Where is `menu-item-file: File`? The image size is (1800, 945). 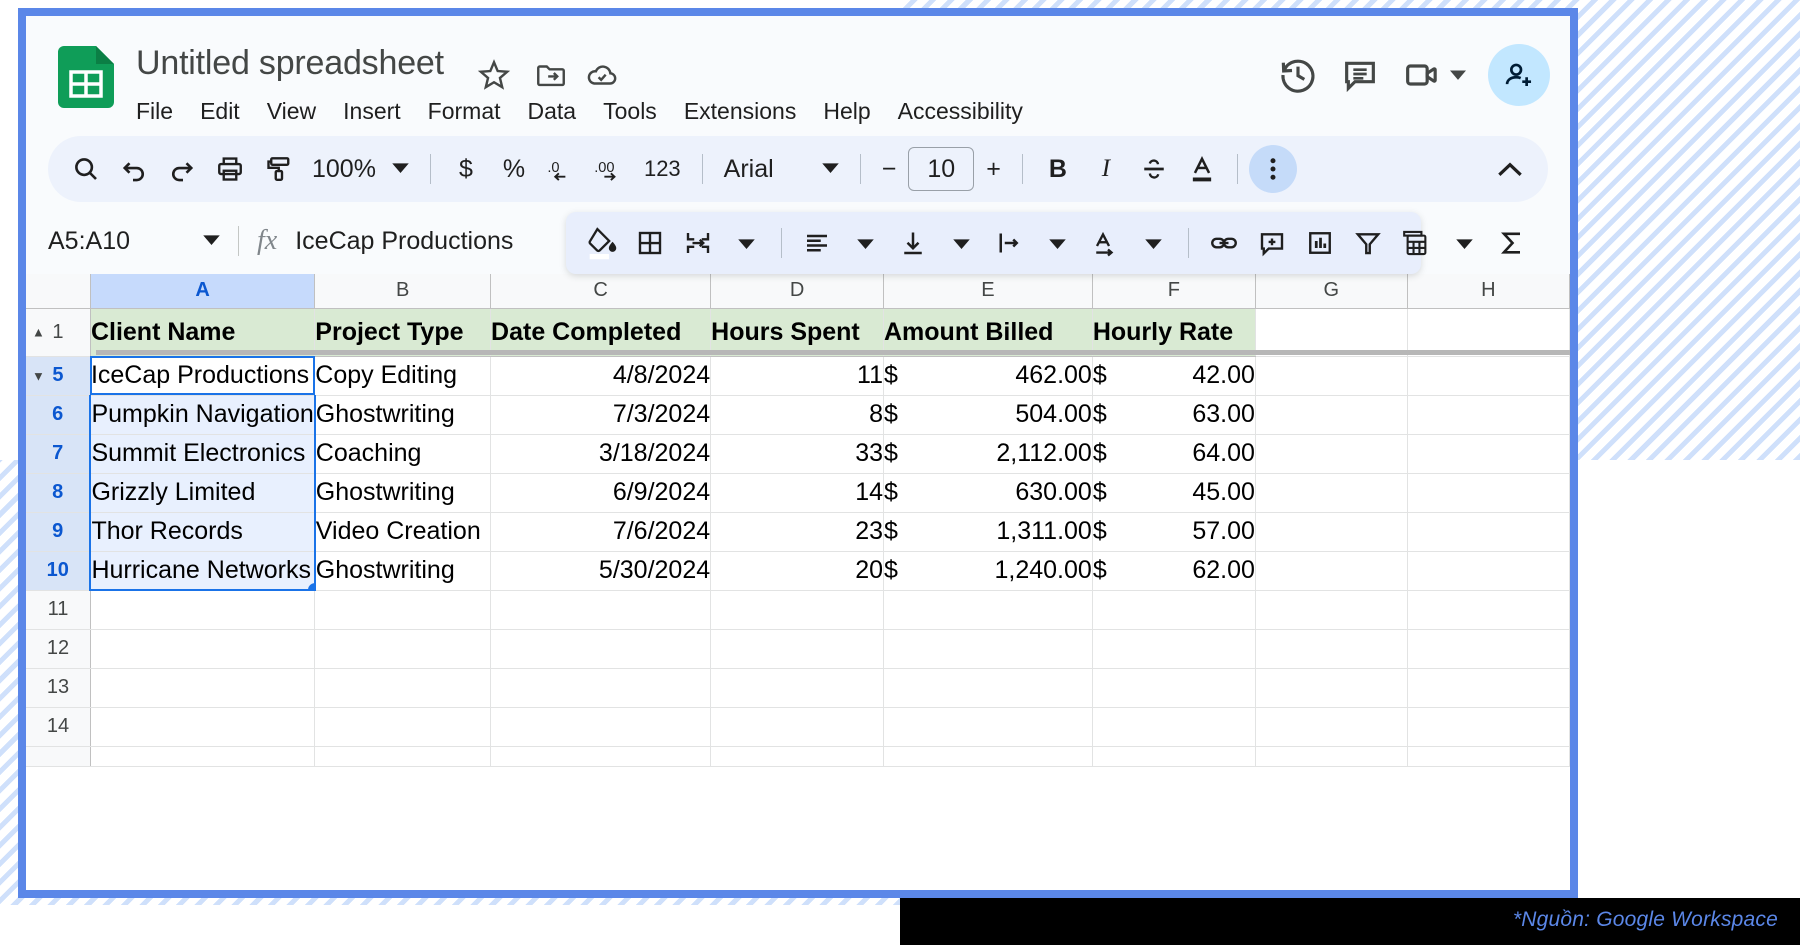
menu-item-file: File is located at coordinates (154, 111).